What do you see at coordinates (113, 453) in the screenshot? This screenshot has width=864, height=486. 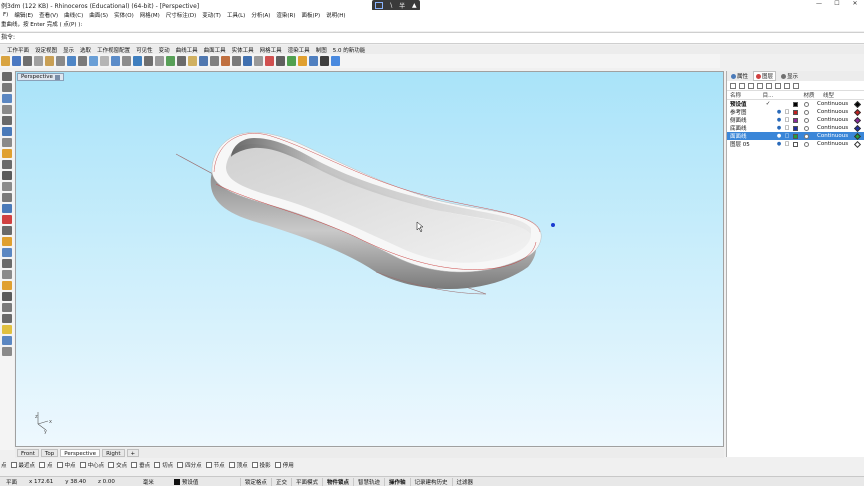 I see `viewport-tab: Right` at bounding box center [113, 453].